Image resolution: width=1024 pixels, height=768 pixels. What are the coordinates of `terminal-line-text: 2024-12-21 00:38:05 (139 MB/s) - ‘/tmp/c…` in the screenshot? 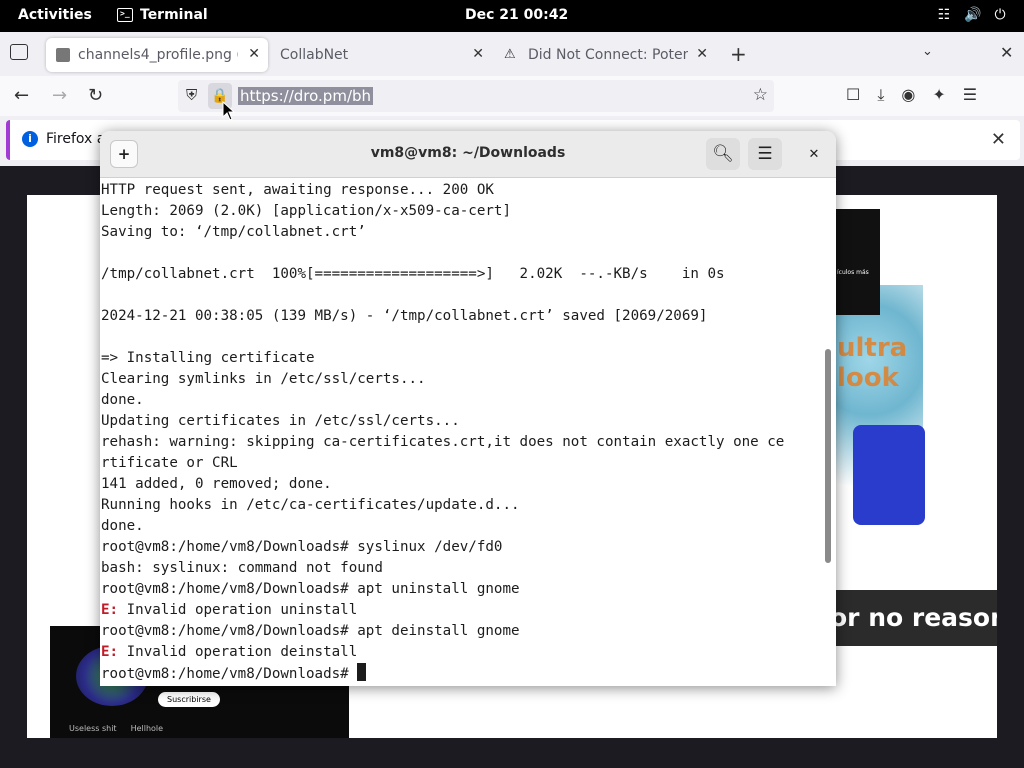 It's located at (404, 316).